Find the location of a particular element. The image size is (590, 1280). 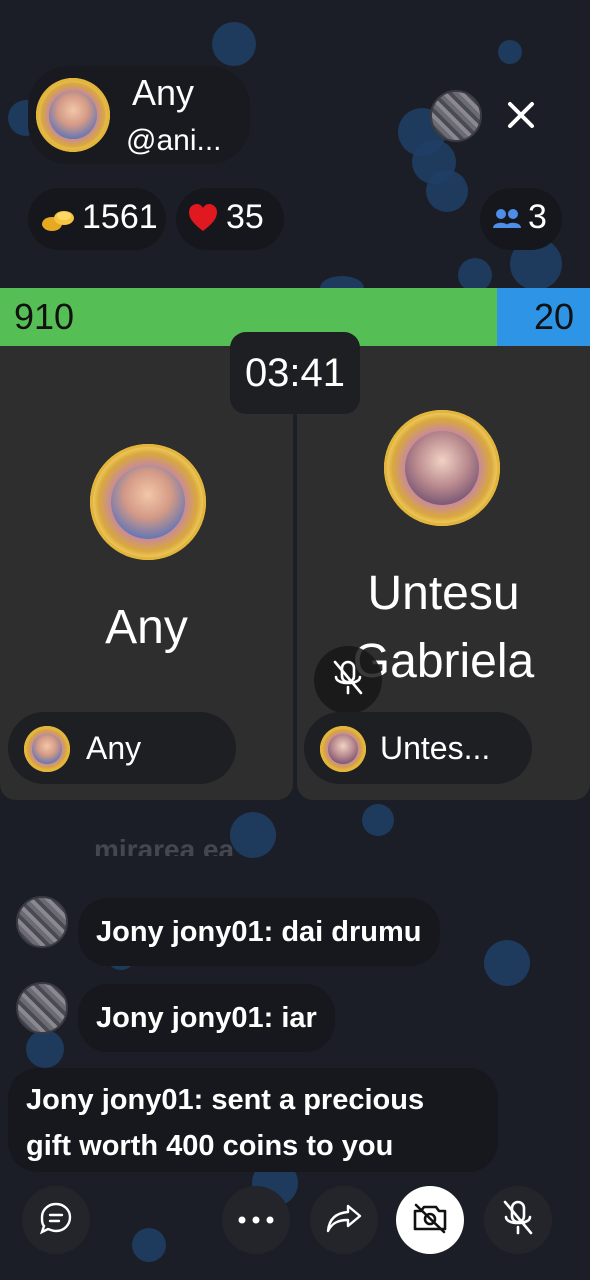

host-name: Any is located at coordinates (163, 92).